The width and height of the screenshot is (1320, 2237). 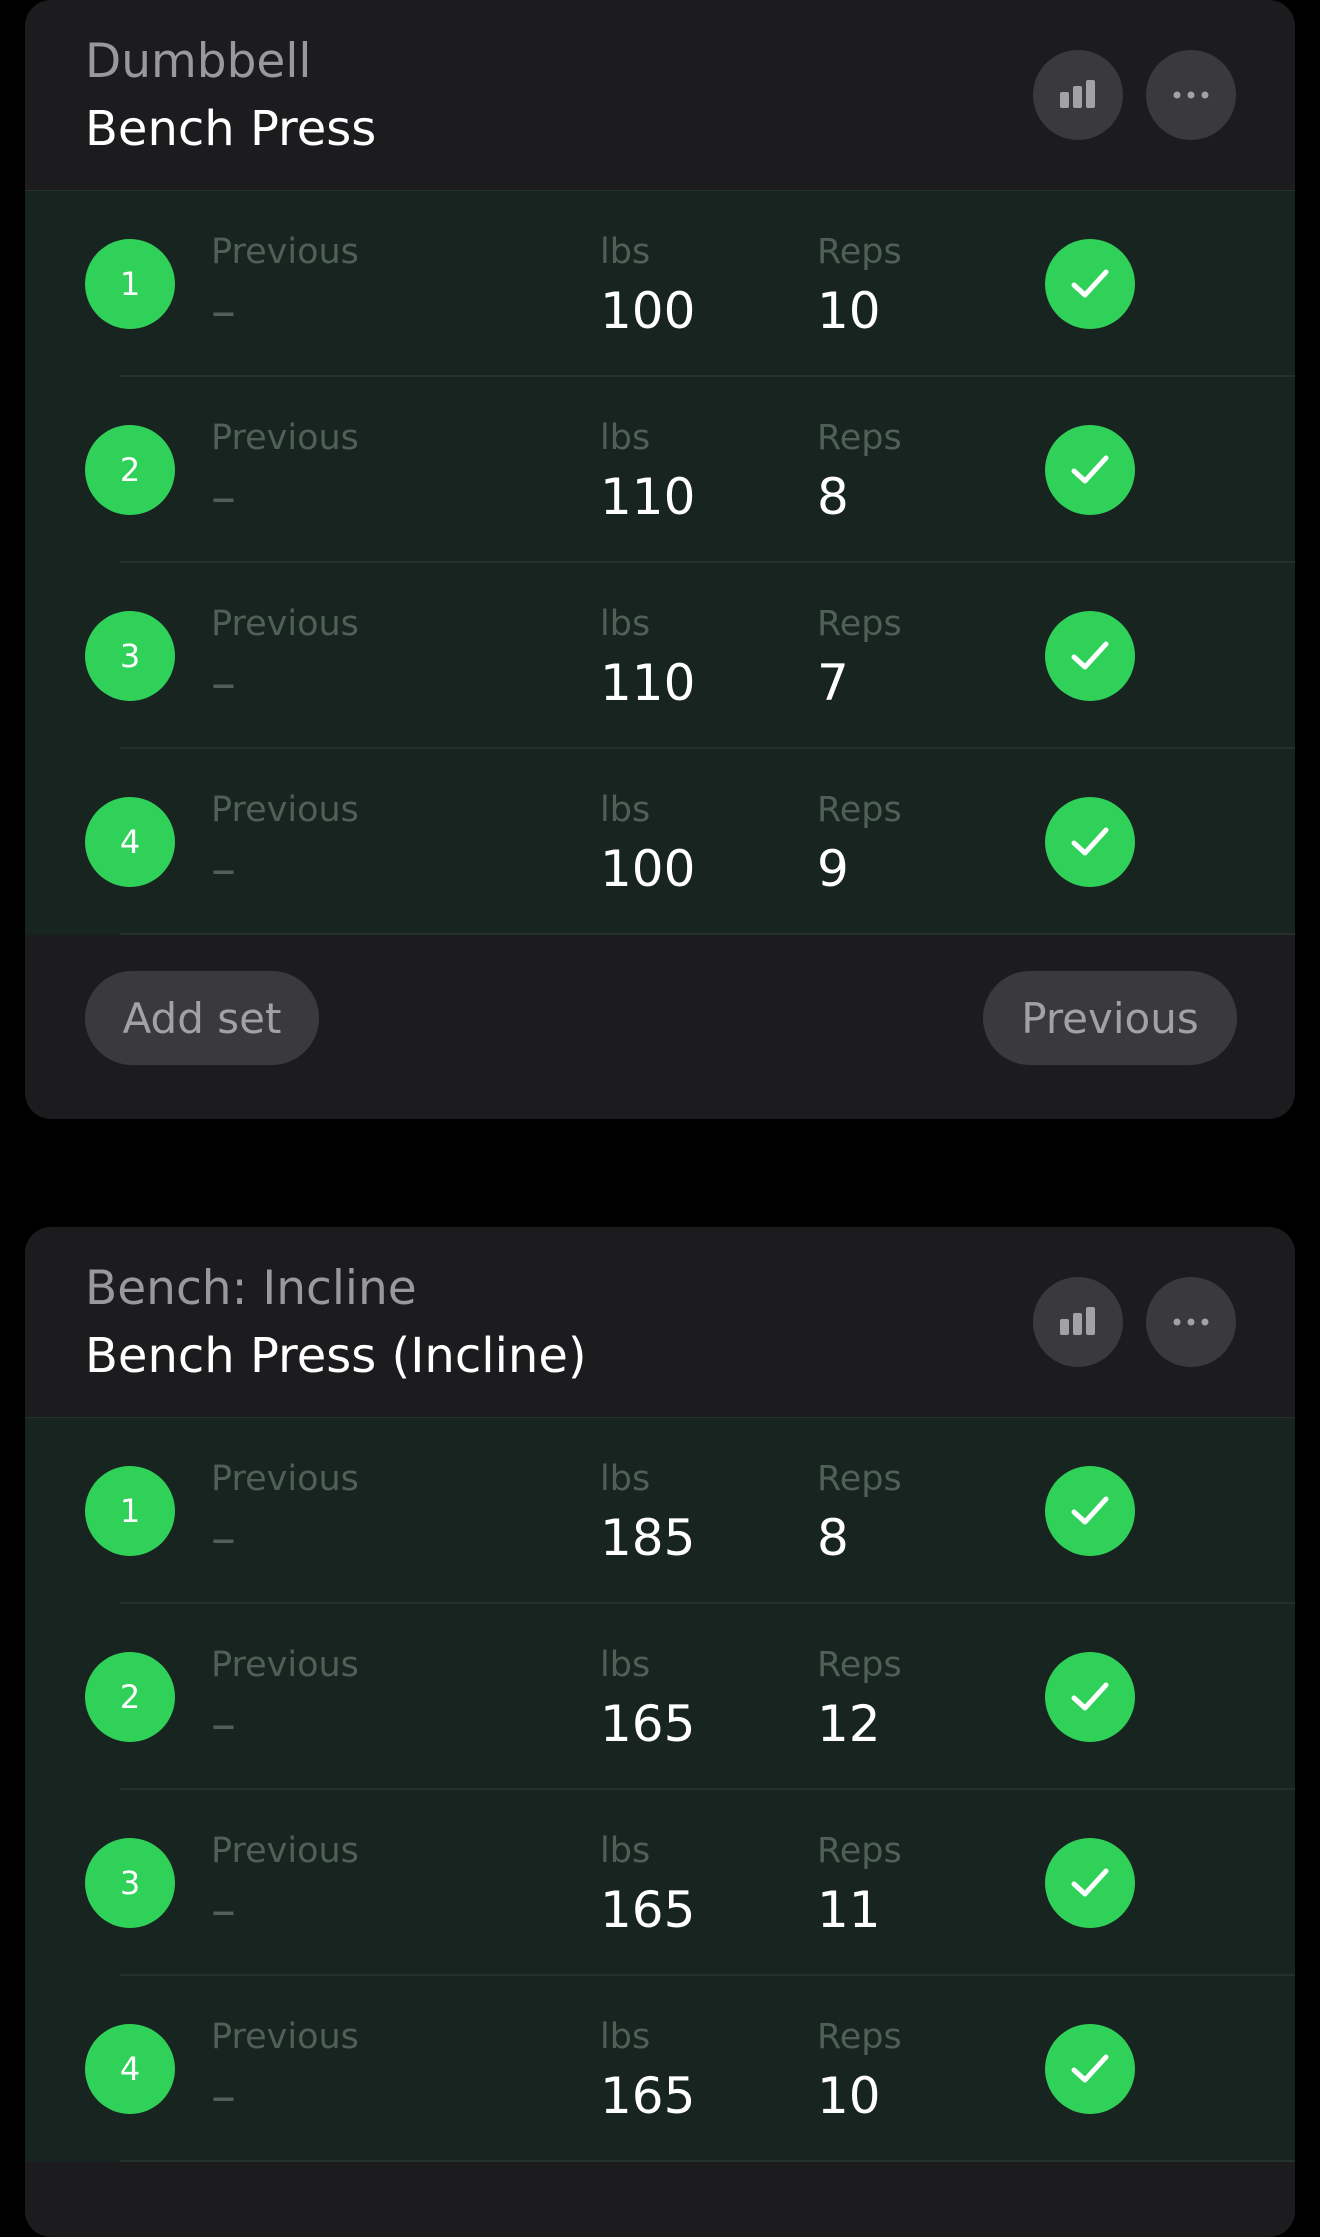 I want to click on previous-button: Previous, so click(x=1110, y=1018).